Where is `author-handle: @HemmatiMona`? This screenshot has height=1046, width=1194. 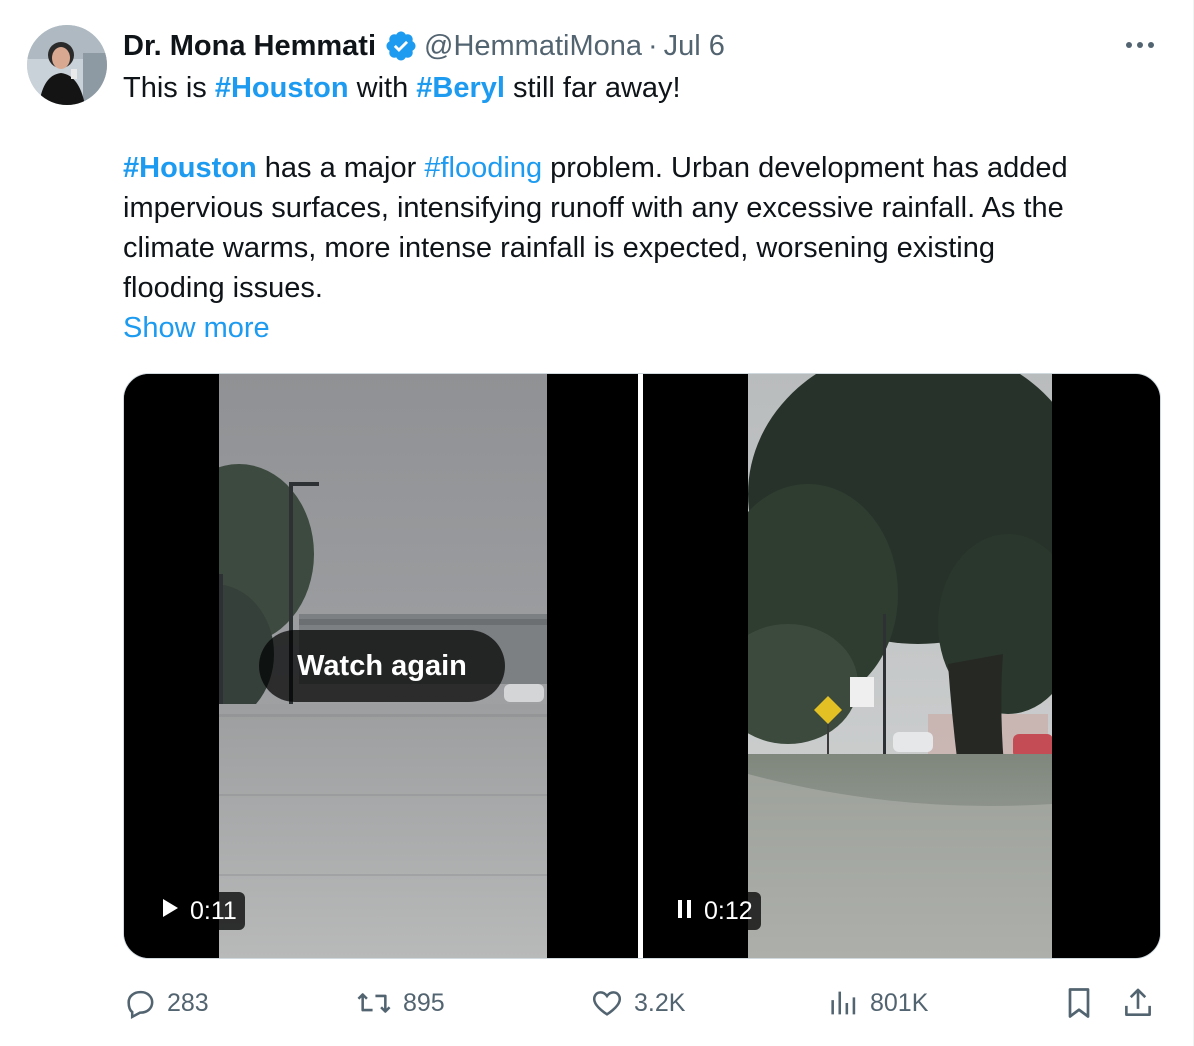
author-handle: @HemmatiMona is located at coordinates (533, 46).